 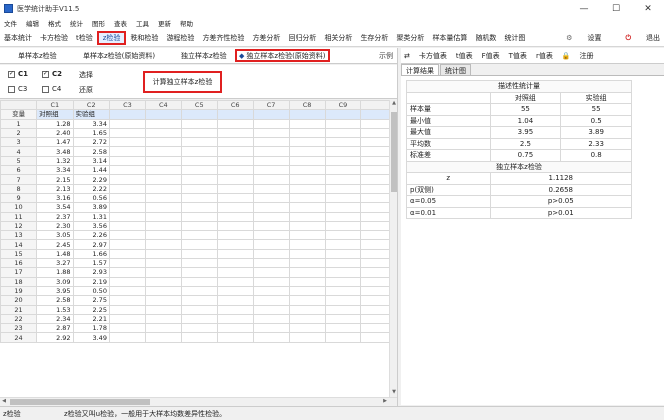 I want to click on table-row: 8 2.13 2.22, so click(x=198, y=188).